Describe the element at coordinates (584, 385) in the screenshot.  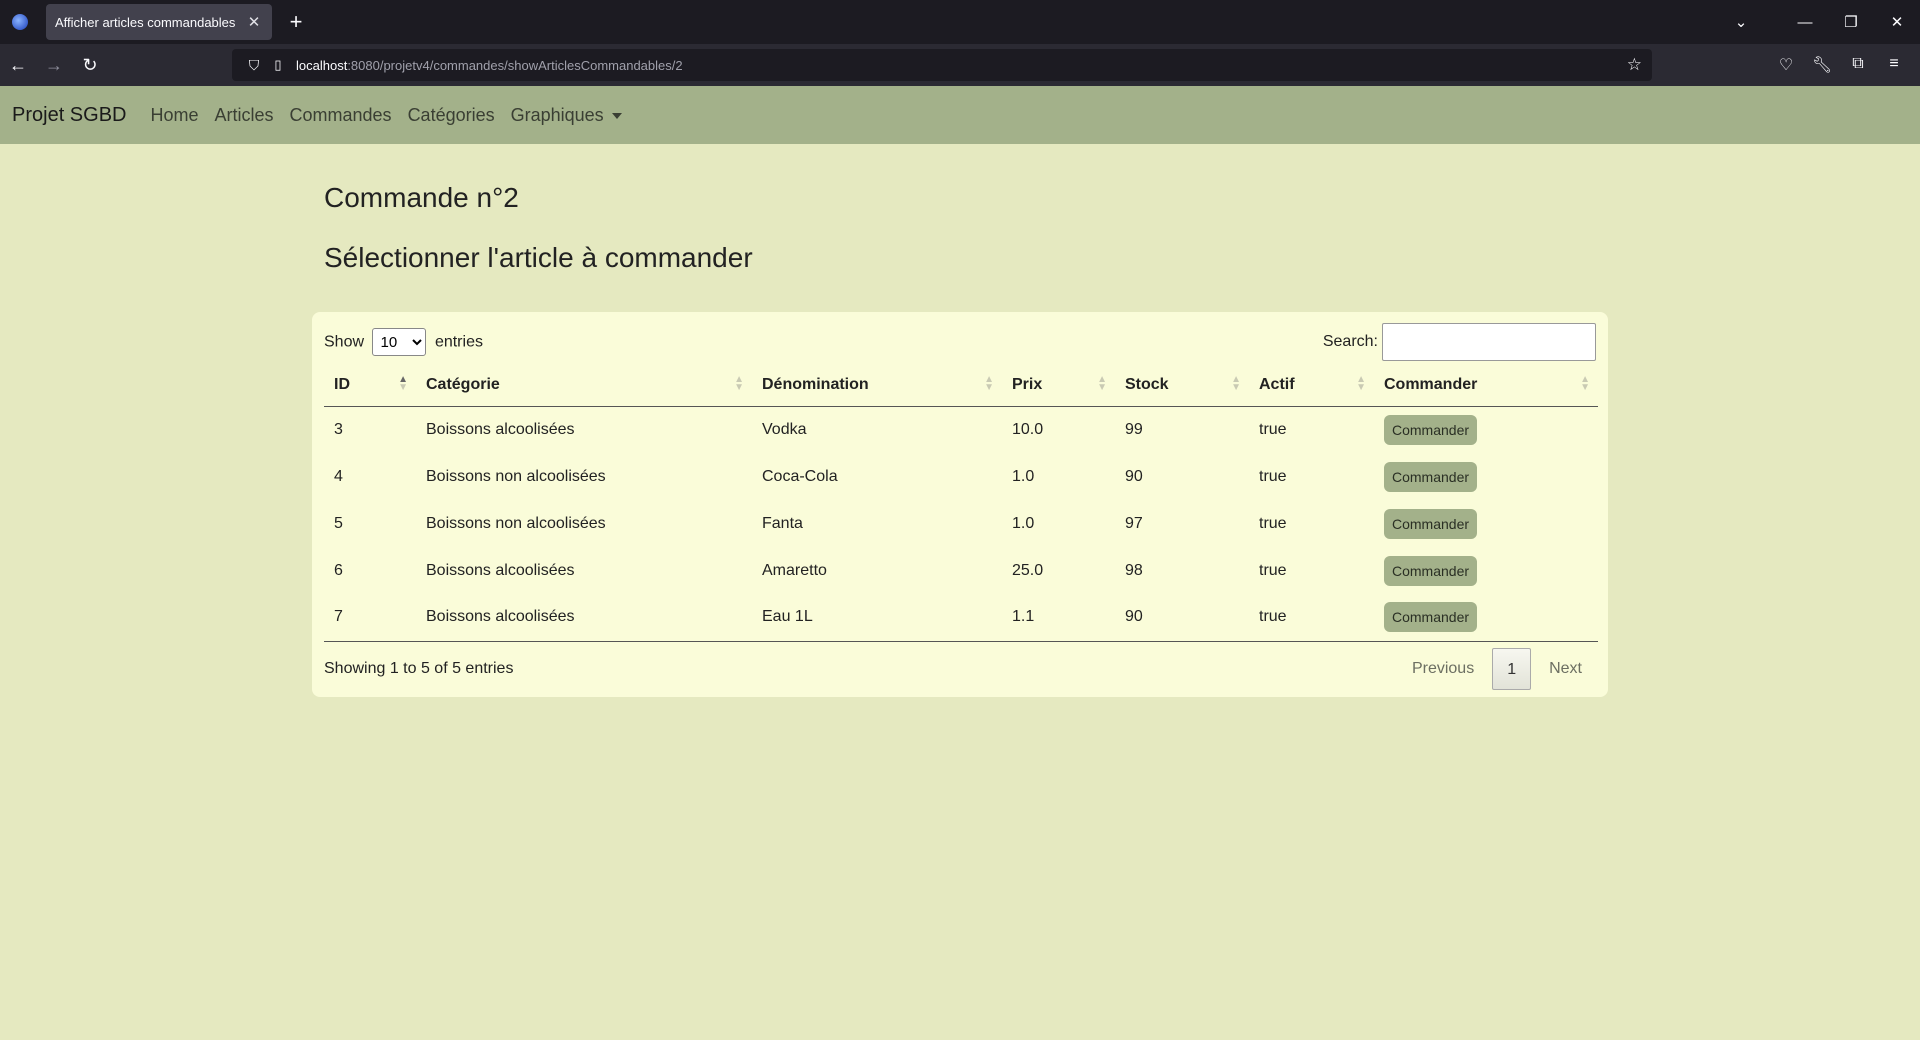
I see `col-header-categorie: Catégorie ▲ ▼` at that location.